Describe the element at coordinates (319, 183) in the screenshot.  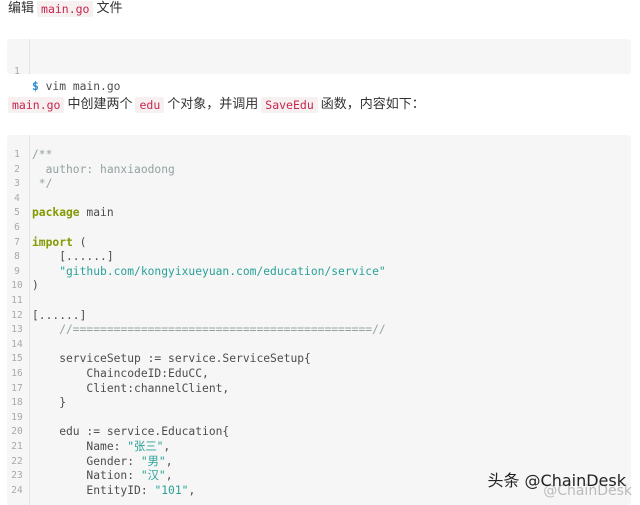
I see `code-line: 3 */` at that location.